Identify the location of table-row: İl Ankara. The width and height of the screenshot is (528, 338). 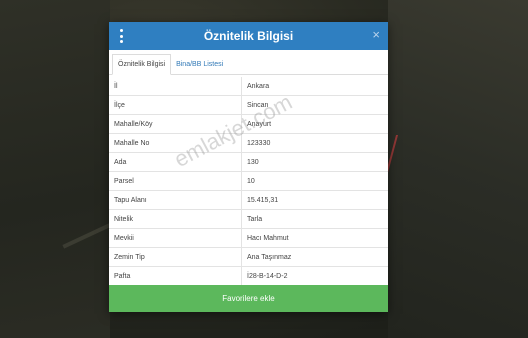
(248, 86).